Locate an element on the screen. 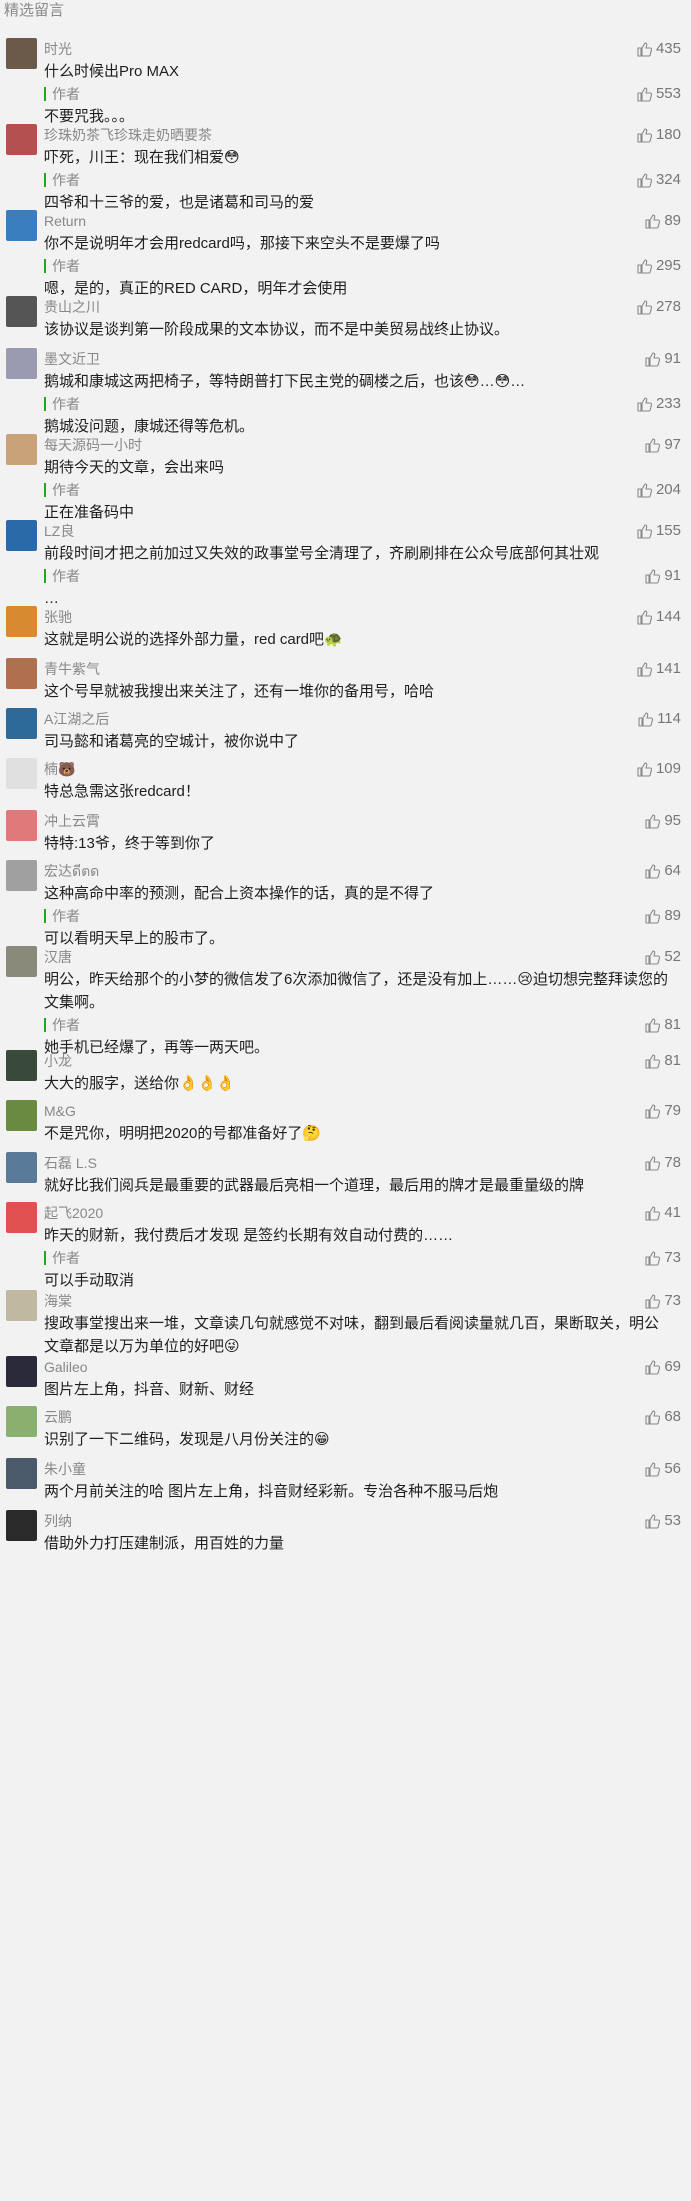 This screenshot has width=691, height=2201. like-button: 278 is located at coordinates (658, 307).